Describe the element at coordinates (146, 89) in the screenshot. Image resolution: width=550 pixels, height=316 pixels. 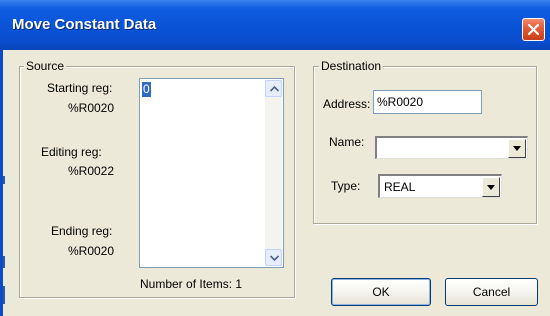
I see `list-item: 0` at that location.